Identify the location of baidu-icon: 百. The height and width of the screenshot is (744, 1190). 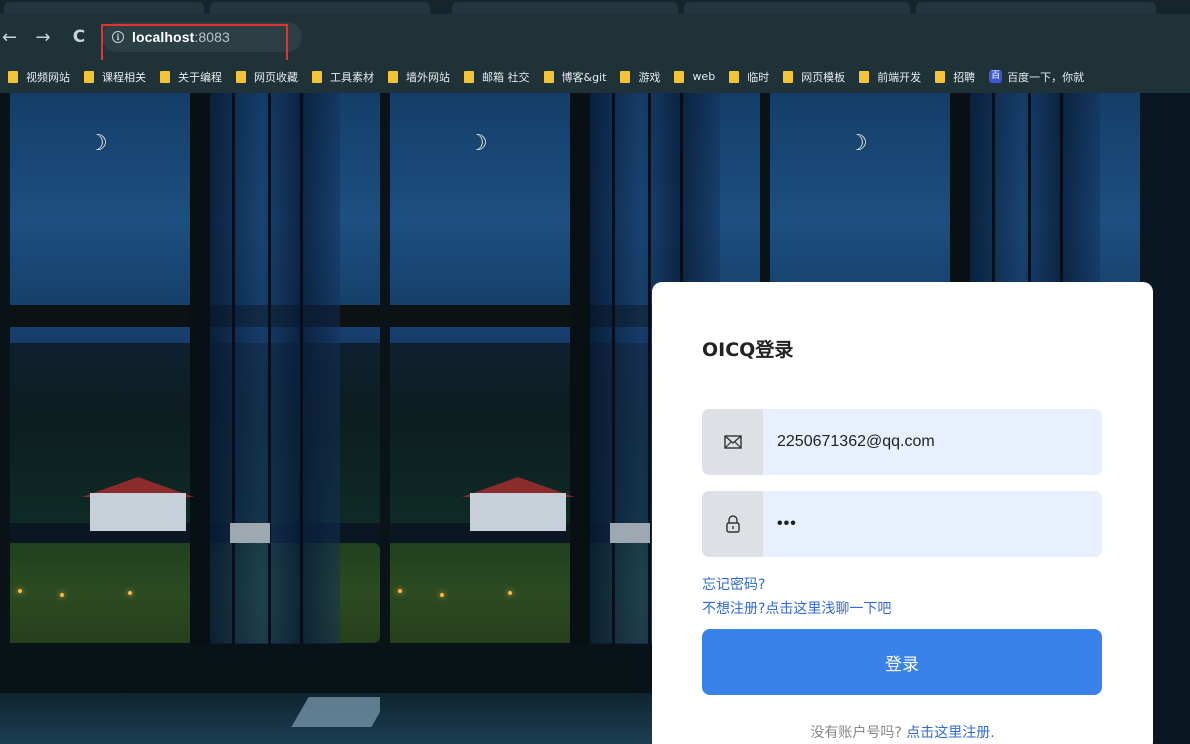
(996, 76).